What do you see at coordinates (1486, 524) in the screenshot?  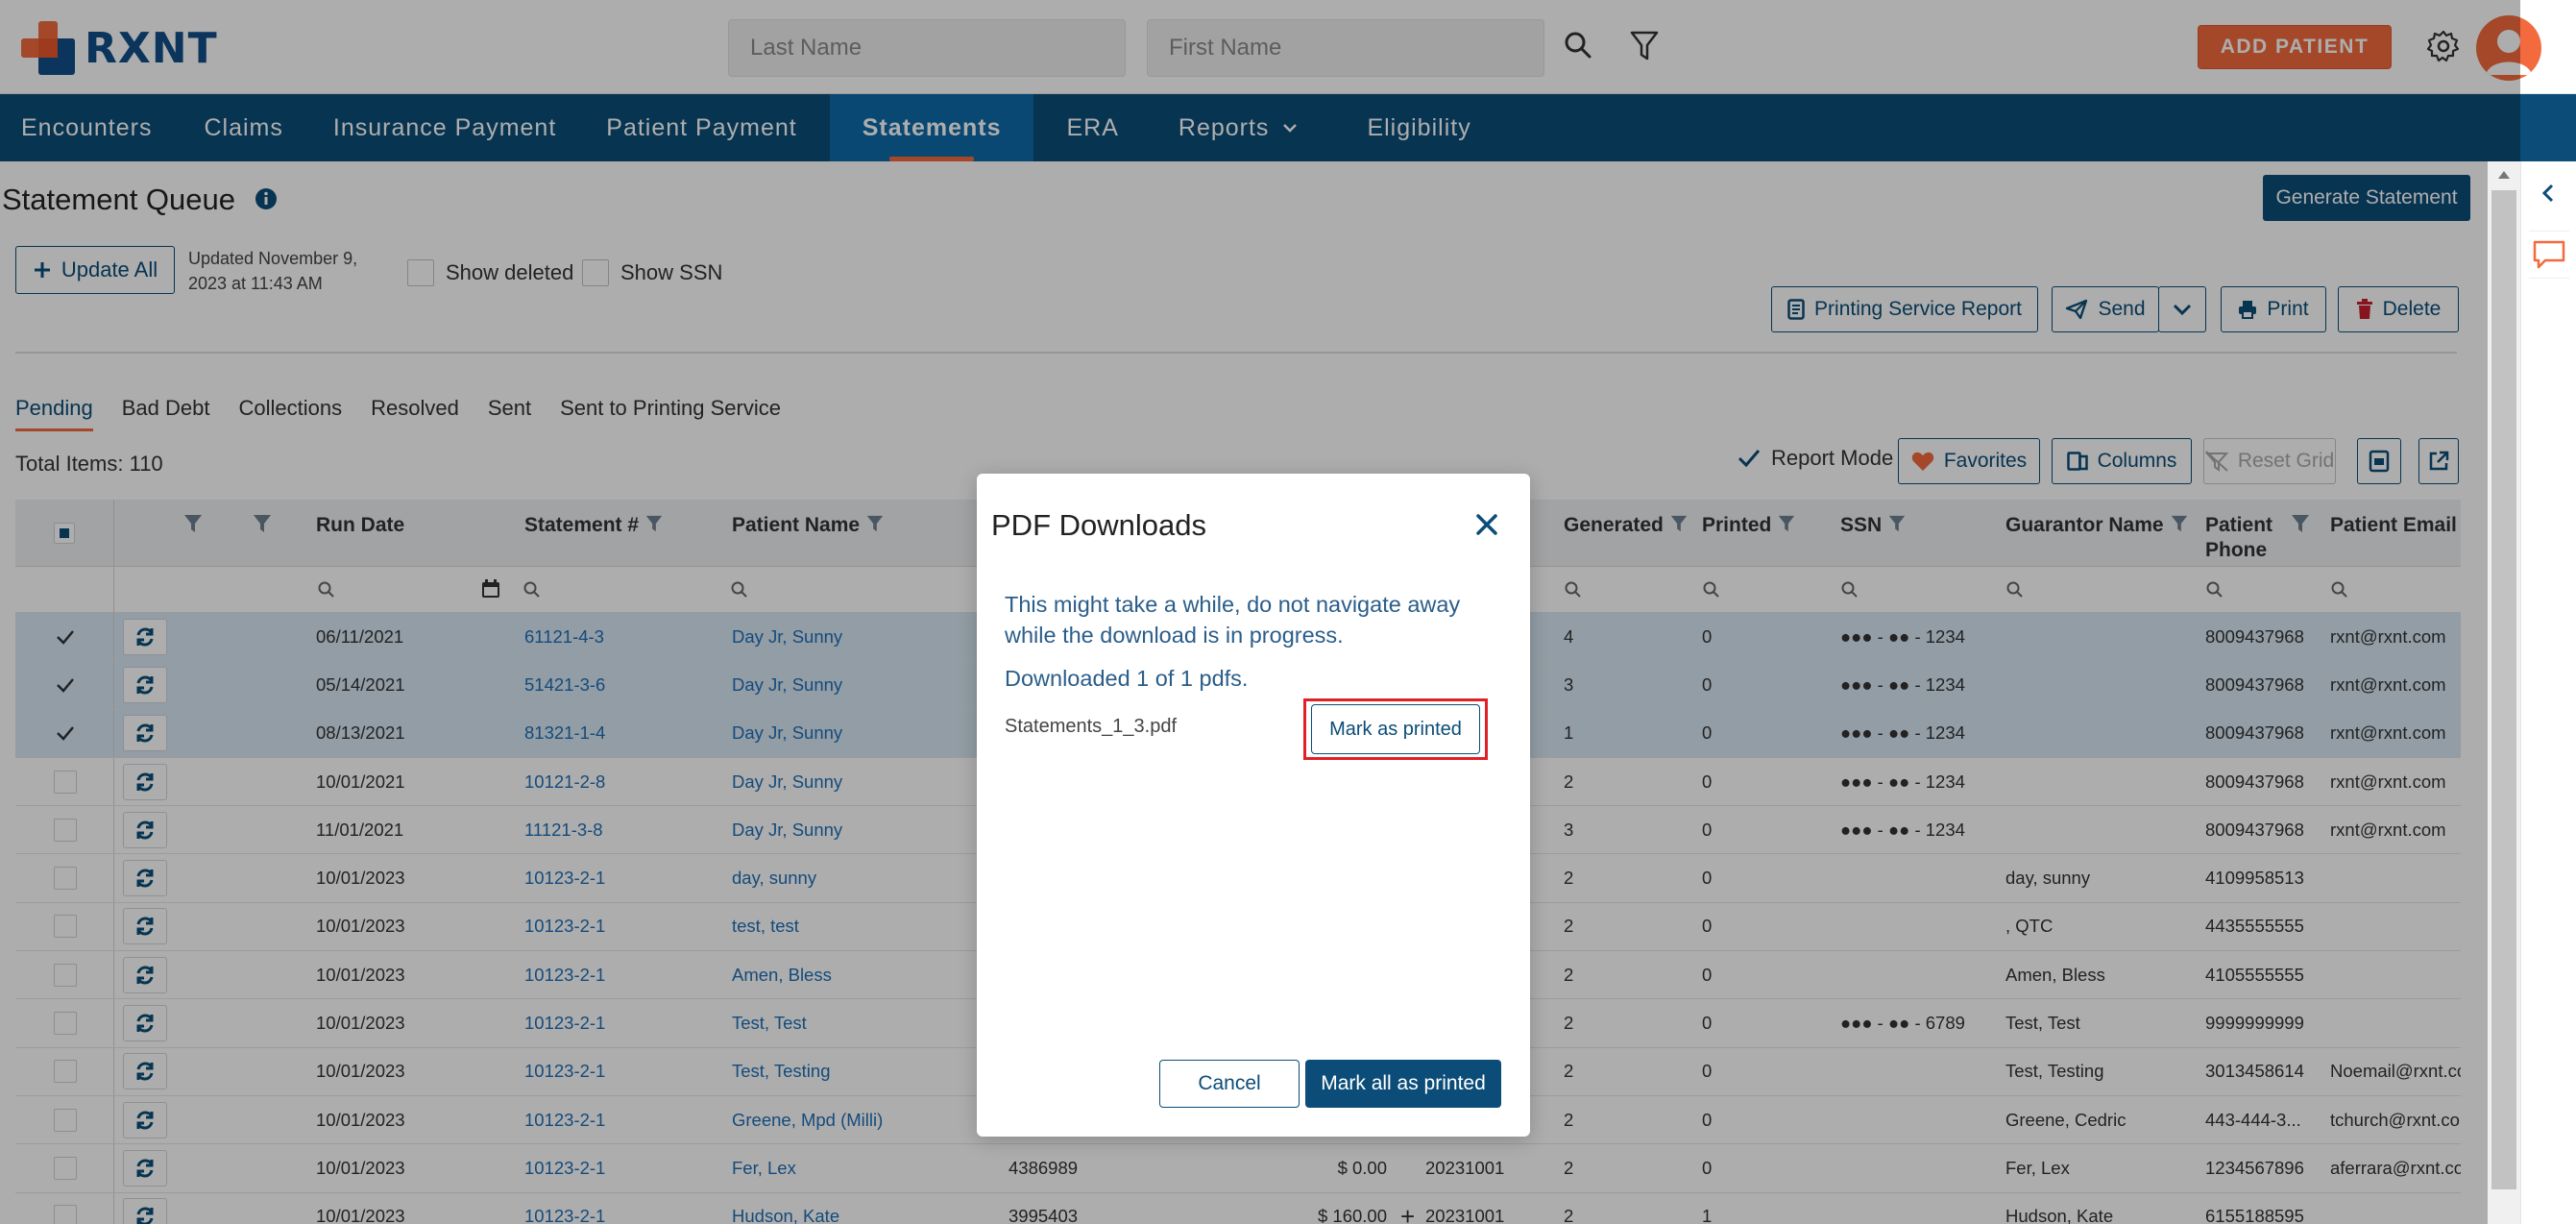 I see `close-icon` at bounding box center [1486, 524].